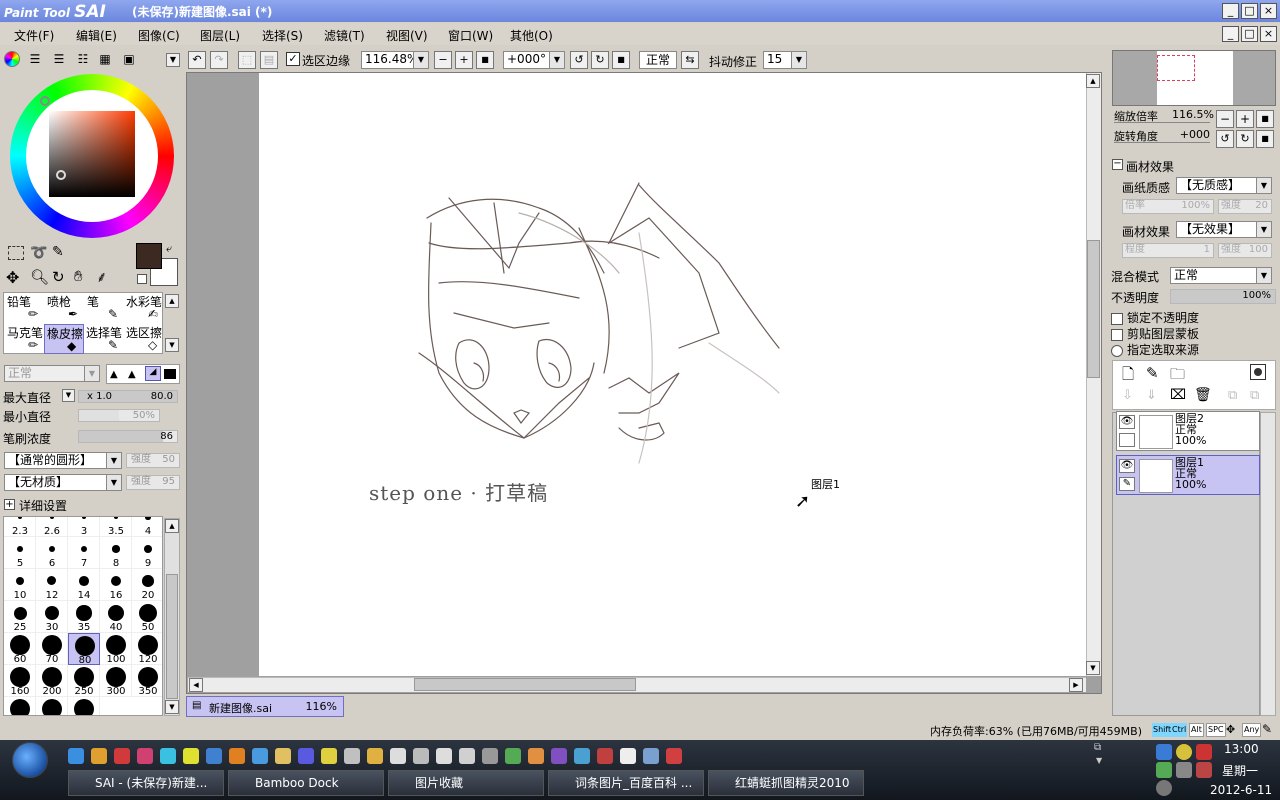  I want to click on transfer-down-icon: ⇩, so click(1127, 395).